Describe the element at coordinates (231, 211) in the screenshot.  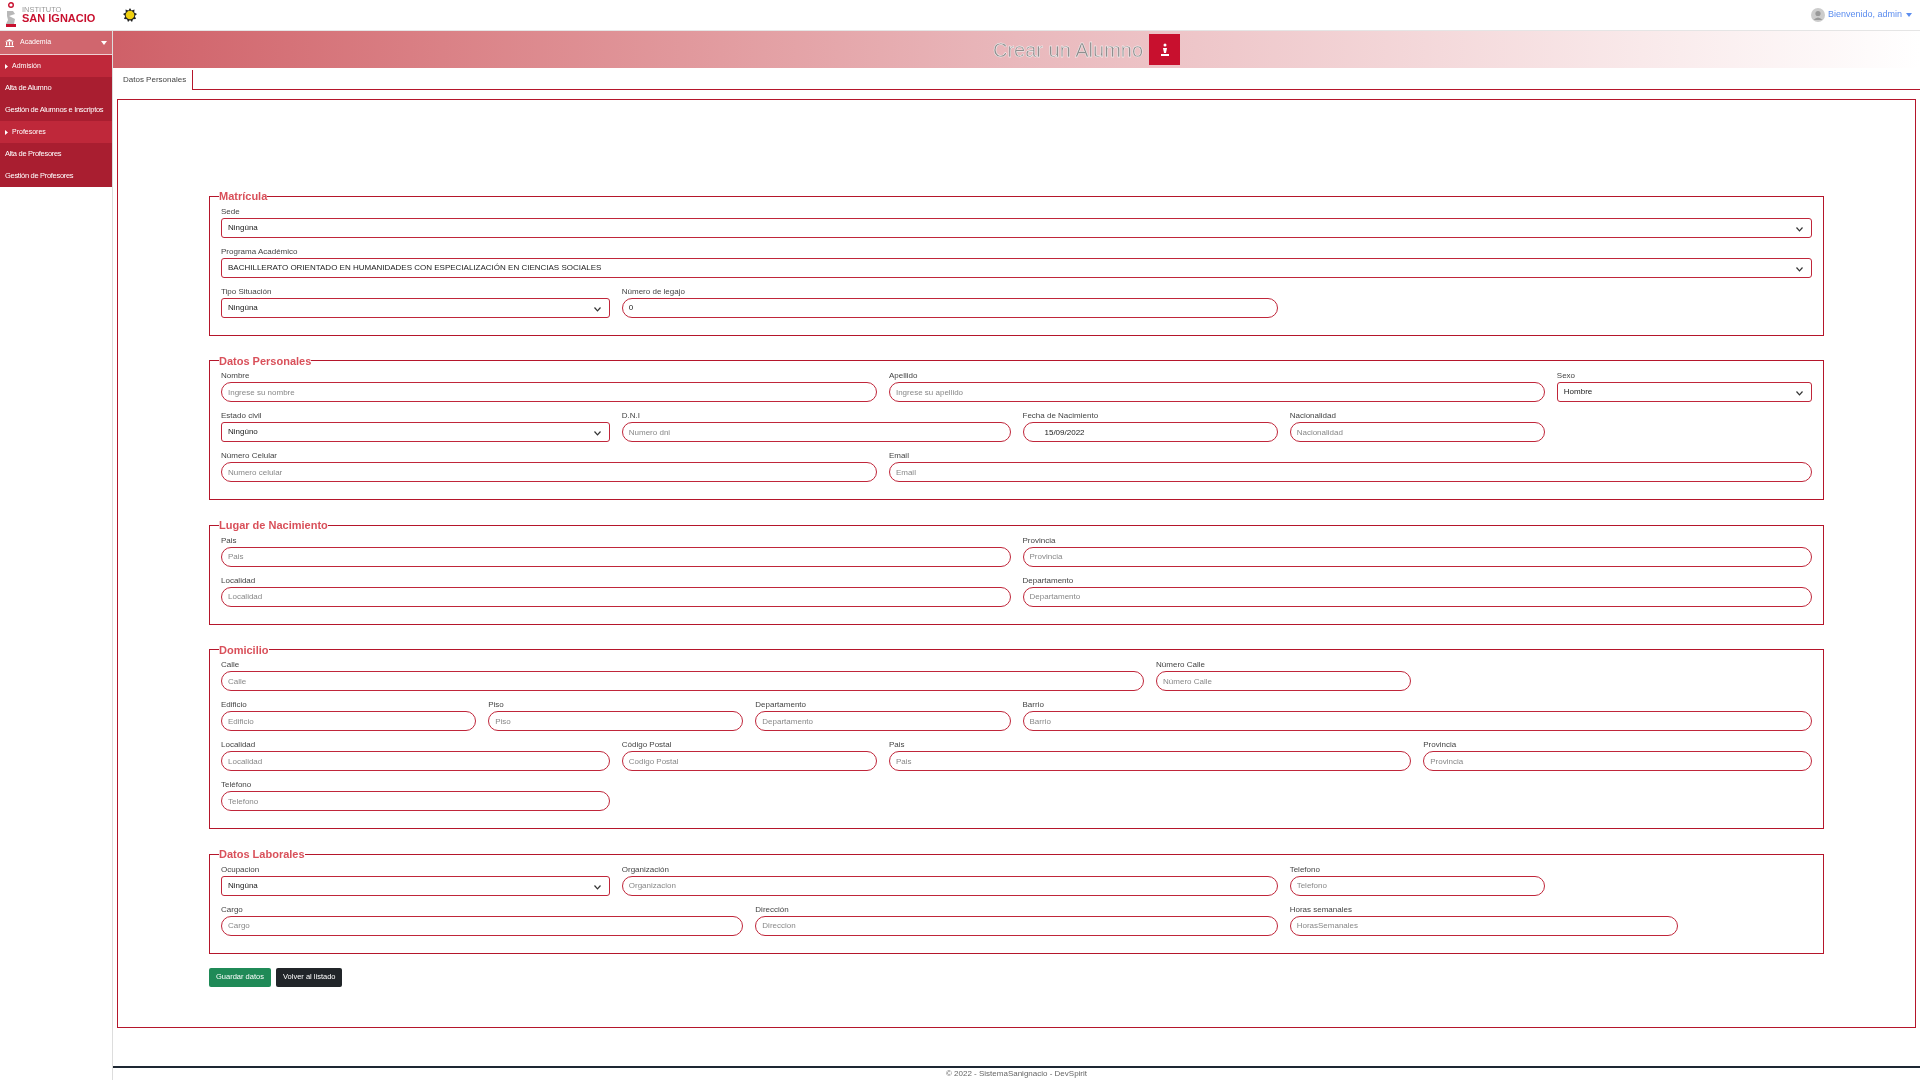
I see `field-label: Sede` at that location.